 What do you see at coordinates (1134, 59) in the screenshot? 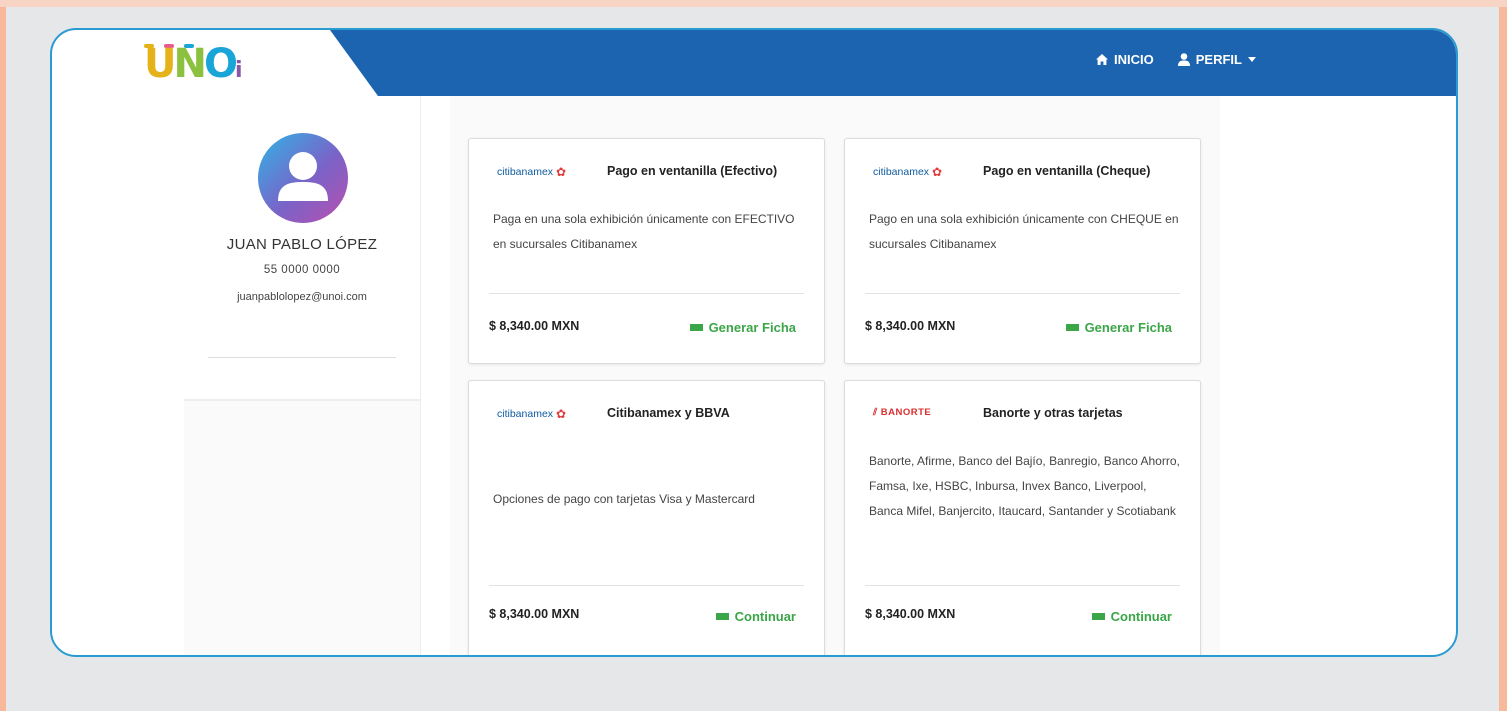
I see `nav-inicio-label: INICIO` at bounding box center [1134, 59].